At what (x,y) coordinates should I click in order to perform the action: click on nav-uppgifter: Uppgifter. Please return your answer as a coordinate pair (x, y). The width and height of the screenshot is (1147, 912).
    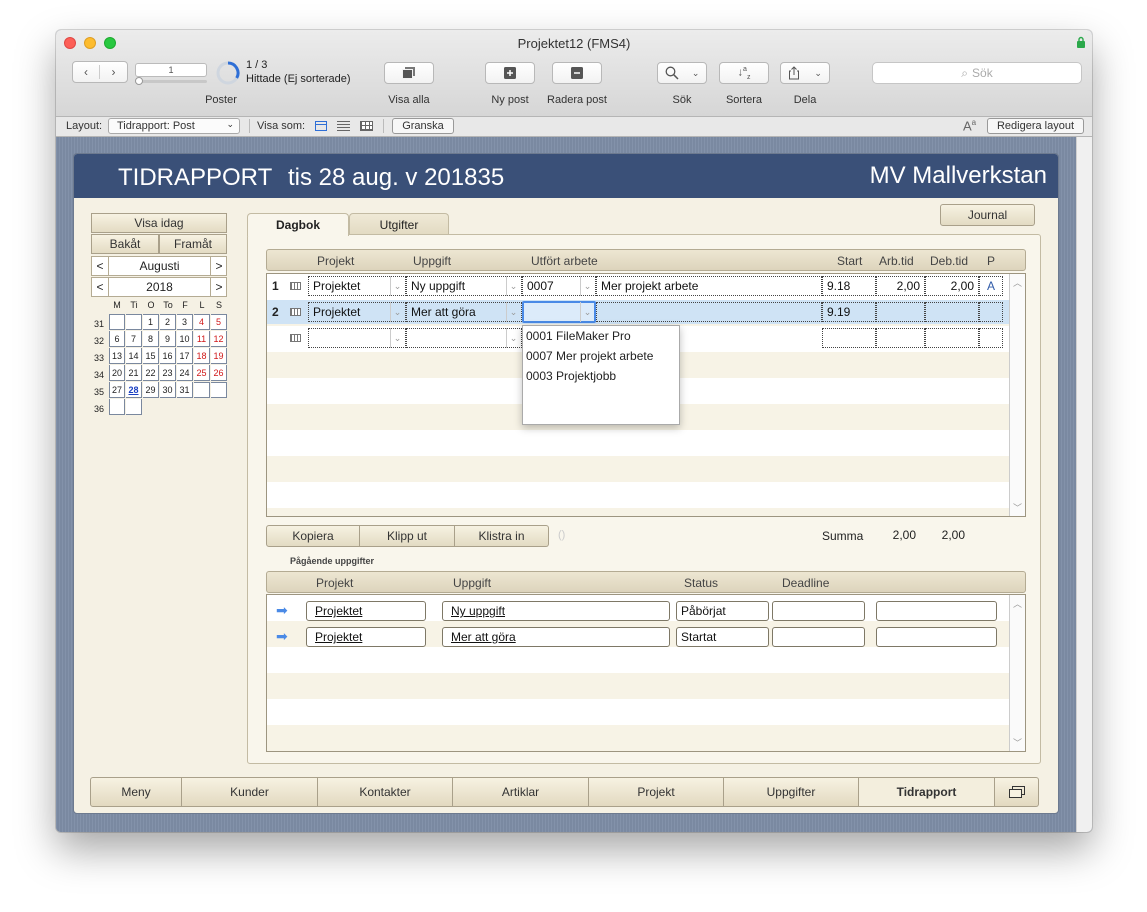
    Looking at the image, I should click on (791, 792).